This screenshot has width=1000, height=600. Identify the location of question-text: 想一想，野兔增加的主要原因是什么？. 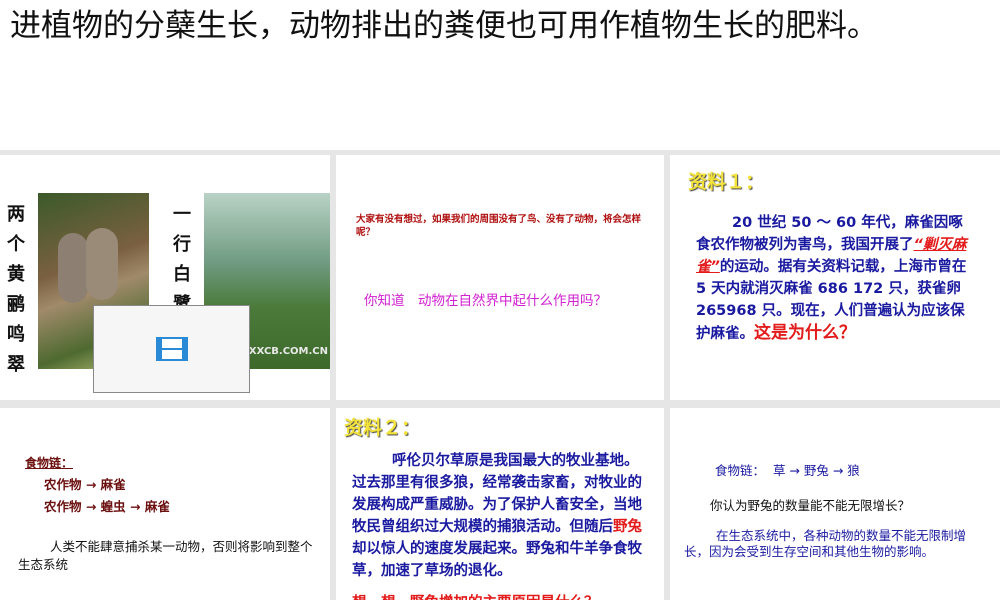
(475, 596).